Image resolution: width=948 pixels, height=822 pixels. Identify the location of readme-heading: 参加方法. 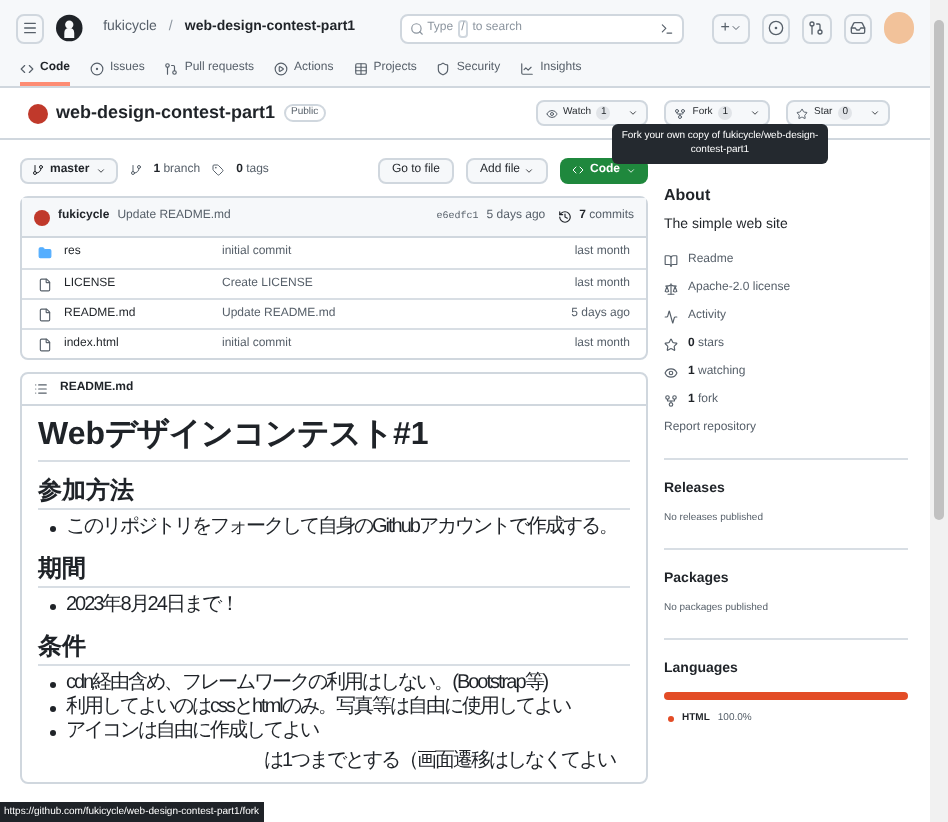
(334, 492).